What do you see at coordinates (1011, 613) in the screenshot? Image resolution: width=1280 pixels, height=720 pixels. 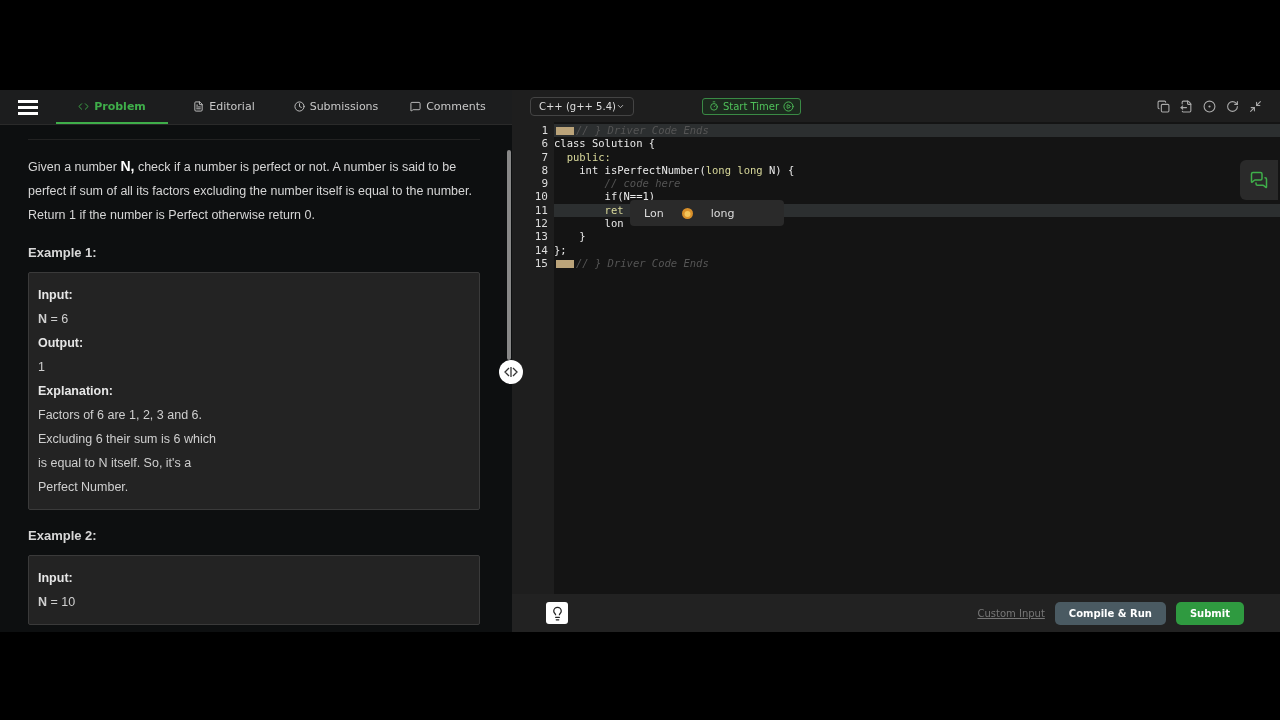 I see `custom-input-link: Custom Input` at bounding box center [1011, 613].